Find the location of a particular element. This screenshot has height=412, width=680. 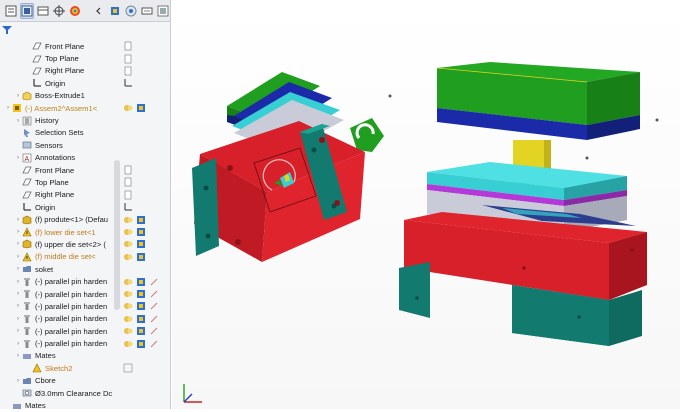

scene-icon is located at coordinates (147, 11).